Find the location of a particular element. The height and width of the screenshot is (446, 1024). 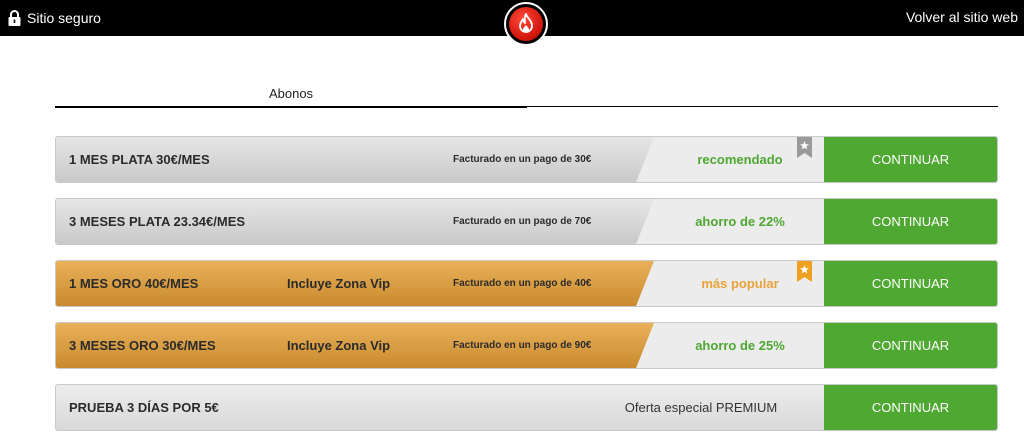

plan-title: 1 MES PLATA 30€/MES is located at coordinates (139, 159).